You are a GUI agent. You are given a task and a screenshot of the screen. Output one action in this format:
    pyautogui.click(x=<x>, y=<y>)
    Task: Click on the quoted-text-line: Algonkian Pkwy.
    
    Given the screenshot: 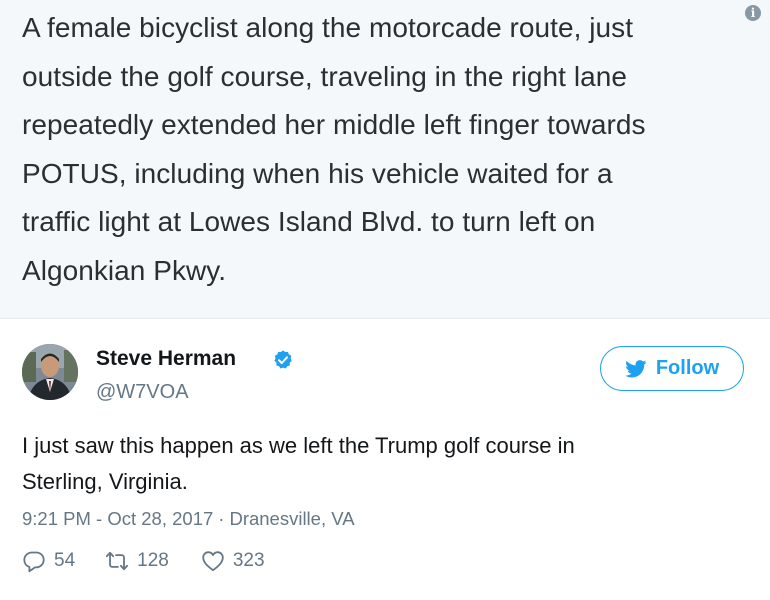 What is the action you would take?
    pyautogui.click(x=124, y=270)
    